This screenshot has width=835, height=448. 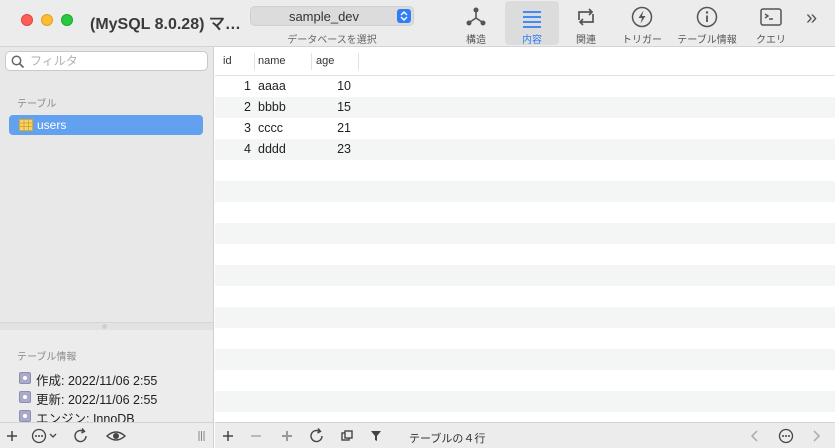 What do you see at coordinates (525, 107) in the screenshot?
I see `table-row: 2 bbbb 15` at bounding box center [525, 107].